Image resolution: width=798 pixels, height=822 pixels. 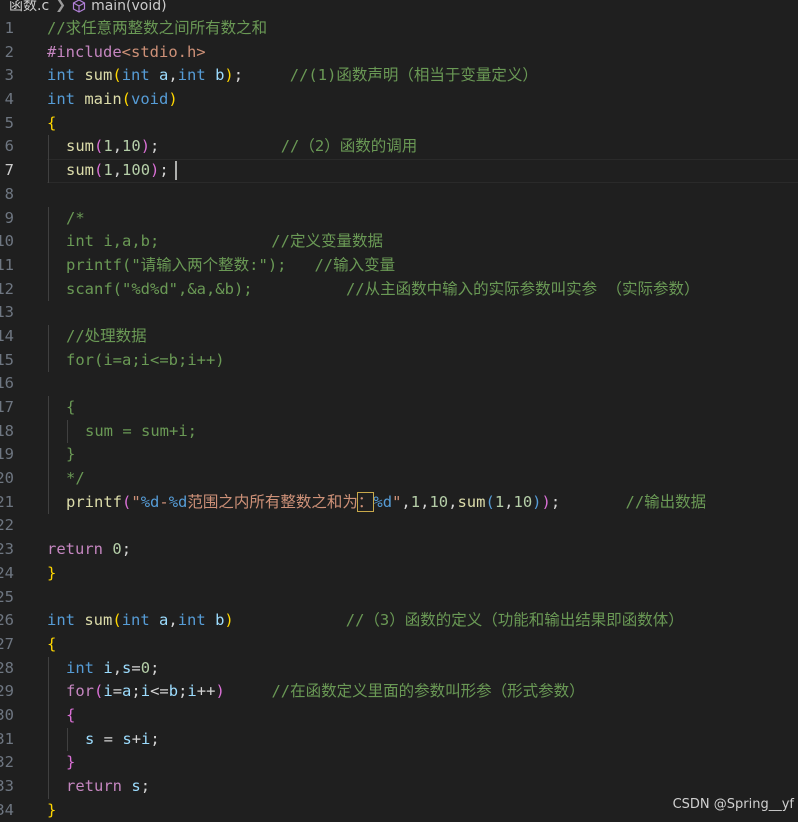 I want to click on code-token: ：, so click(x=365, y=501).